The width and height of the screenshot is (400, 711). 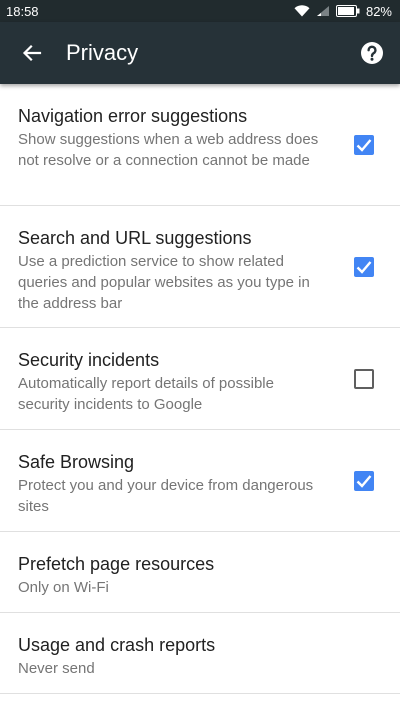 I want to click on setting-summary: Only on Wi-Fi, so click(x=63, y=587).